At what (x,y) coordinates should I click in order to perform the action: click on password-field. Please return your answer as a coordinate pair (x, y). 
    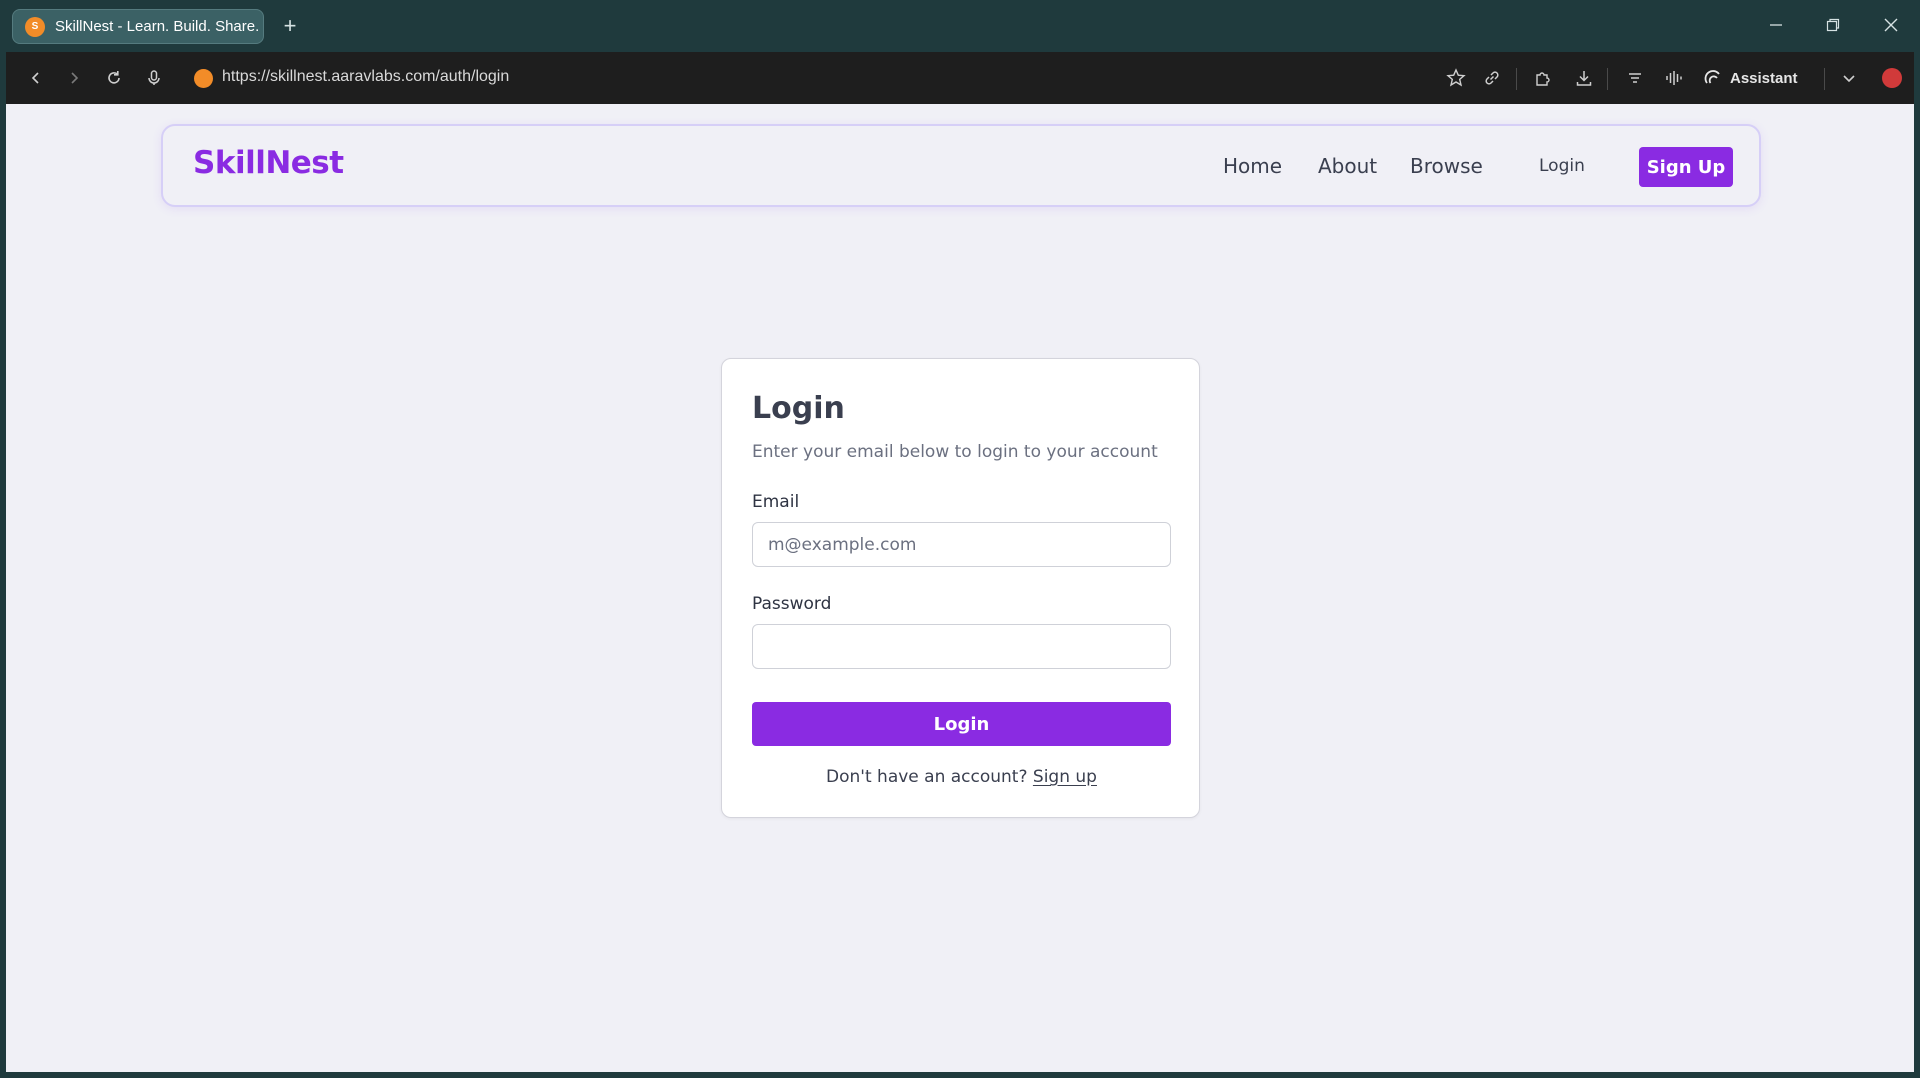
    Looking at the image, I should click on (961, 646).